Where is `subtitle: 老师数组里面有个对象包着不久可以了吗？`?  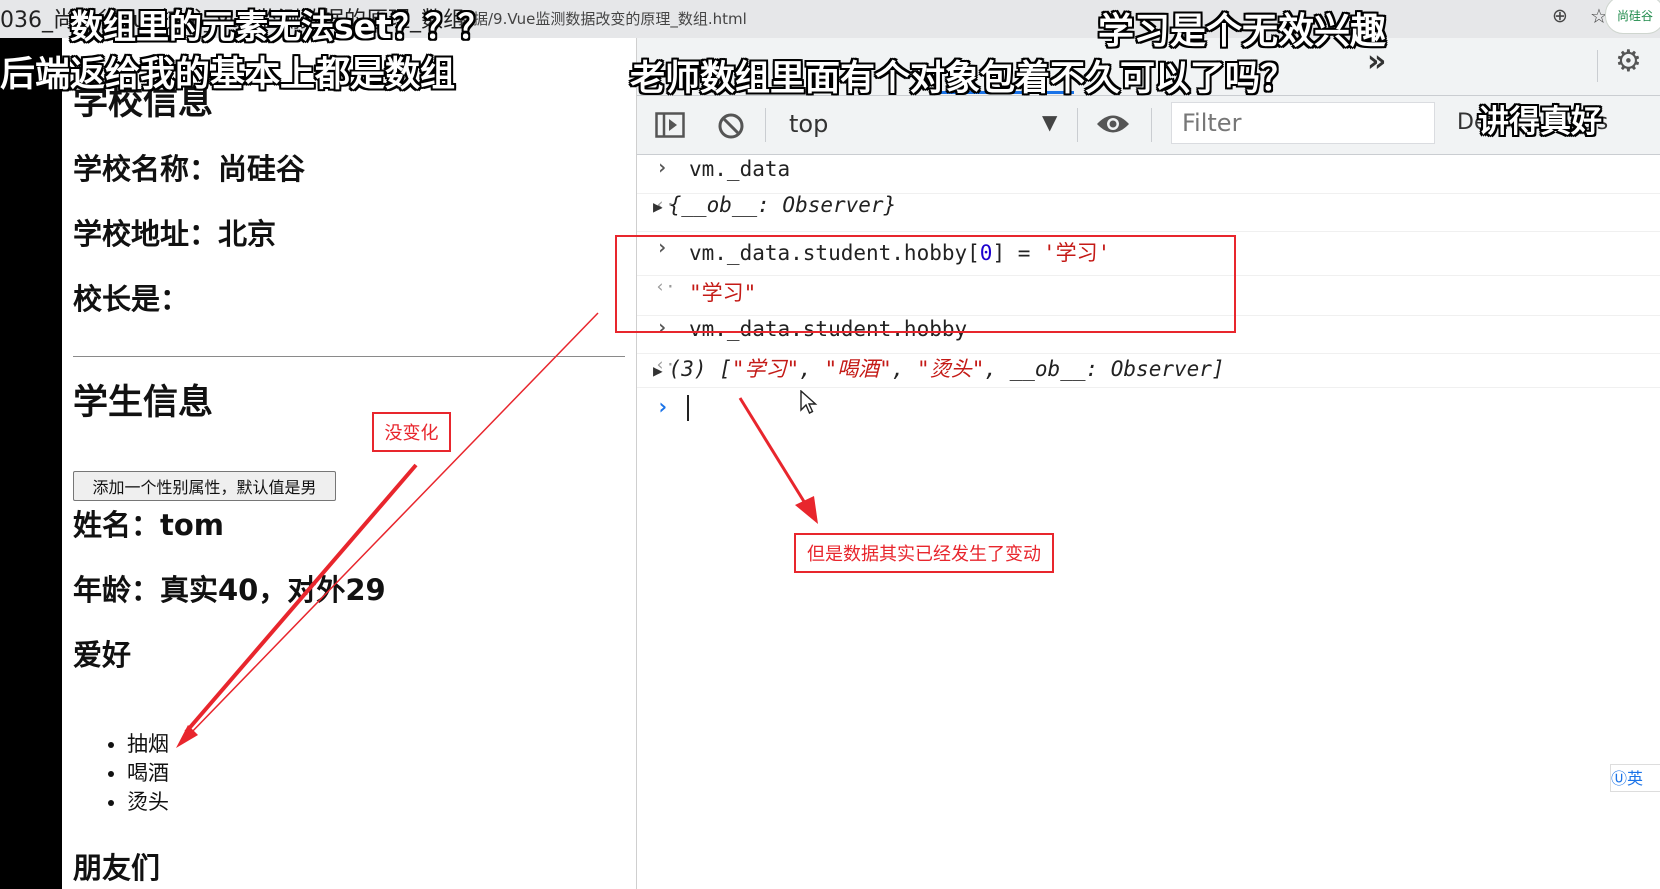
subtitle: 老师数组里面有个对象包着不久可以了吗？ is located at coordinates (963, 79).